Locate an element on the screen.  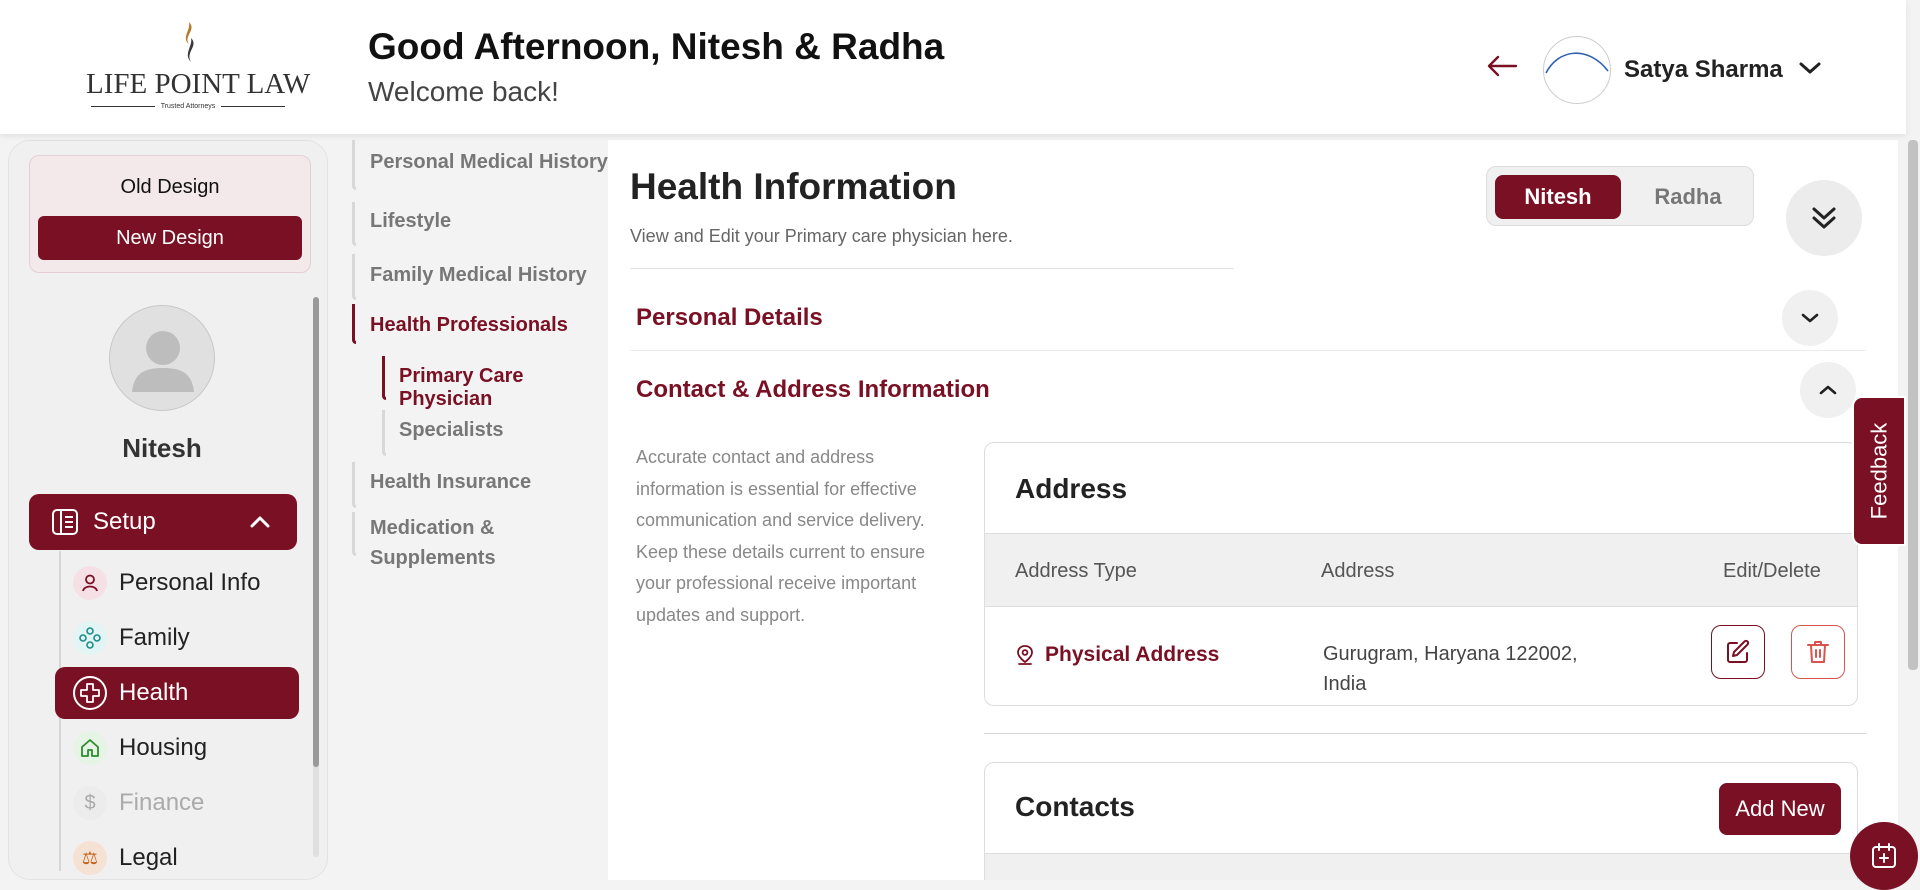
avatar-arc-icon is located at coordinates (1577, 63).